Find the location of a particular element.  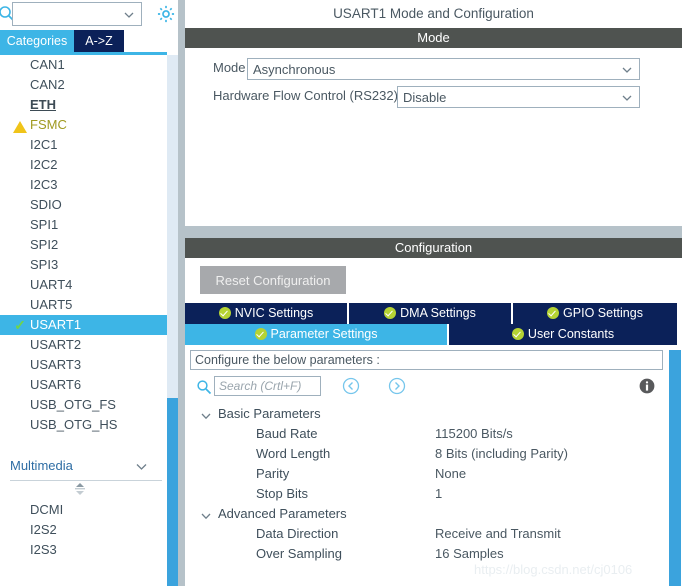

multimedia-item-dcmi: DCMI is located at coordinates (83, 510).